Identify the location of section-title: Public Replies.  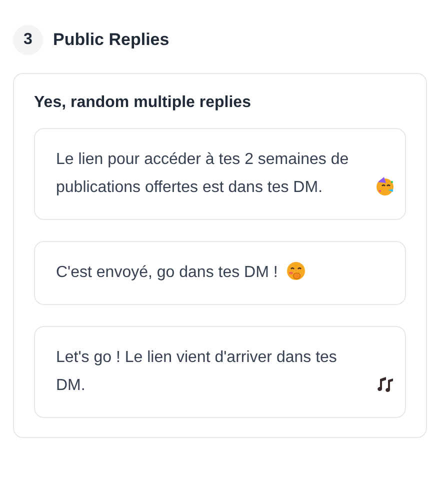
(111, 40).